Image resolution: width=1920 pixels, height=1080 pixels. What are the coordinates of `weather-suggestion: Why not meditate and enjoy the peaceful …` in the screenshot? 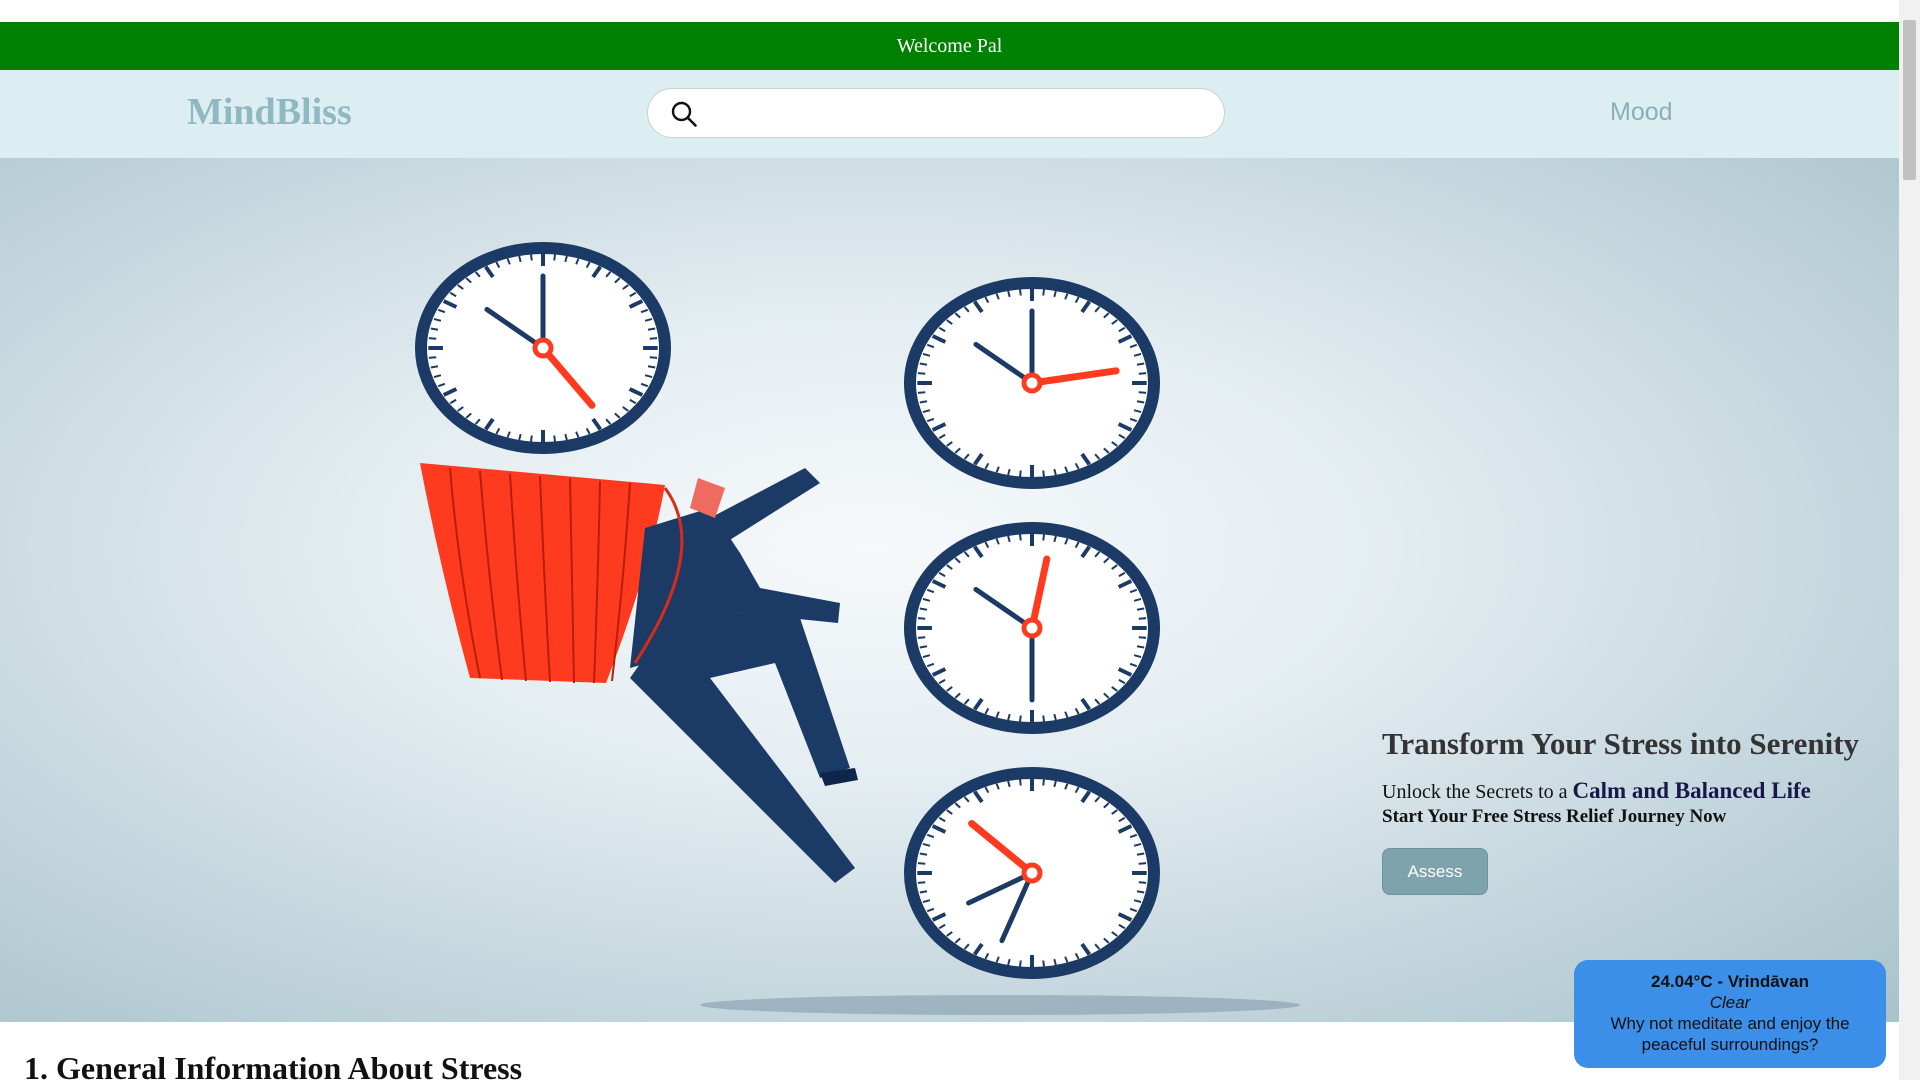 It's located at (1730, 1034).